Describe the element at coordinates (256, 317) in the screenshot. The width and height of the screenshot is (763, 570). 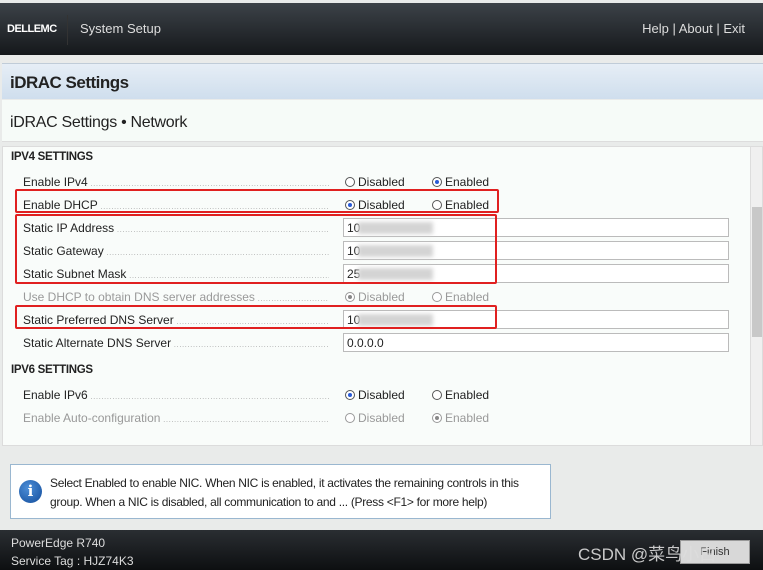
I see `highlight-box-dns` at that location.